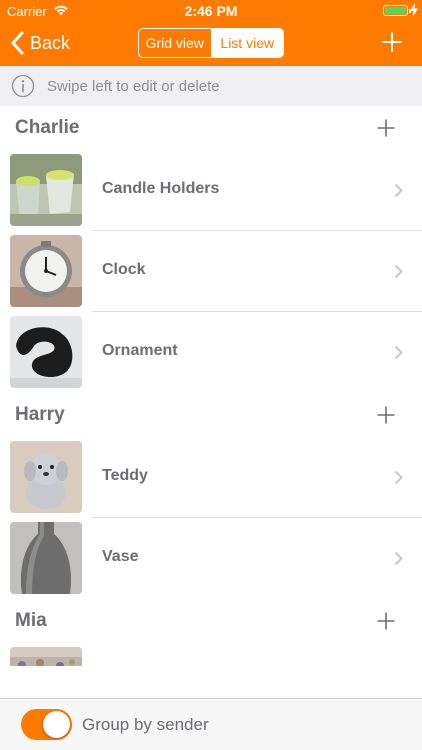 The width and height of the screenshot is (422, 750). I want to click on section-header-harry: Harry, so click(211, 415).